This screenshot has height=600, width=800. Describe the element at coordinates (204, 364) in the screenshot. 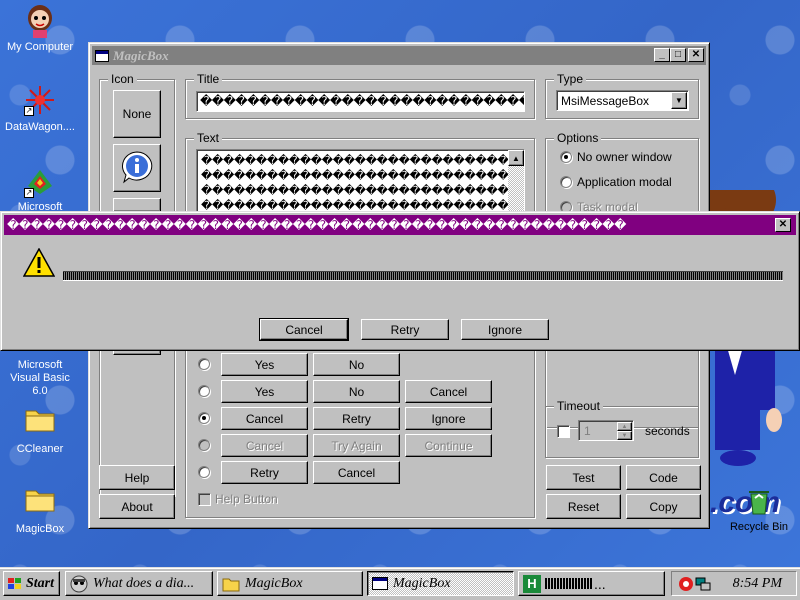

I see `buttons-yes-no-radio` at that location.